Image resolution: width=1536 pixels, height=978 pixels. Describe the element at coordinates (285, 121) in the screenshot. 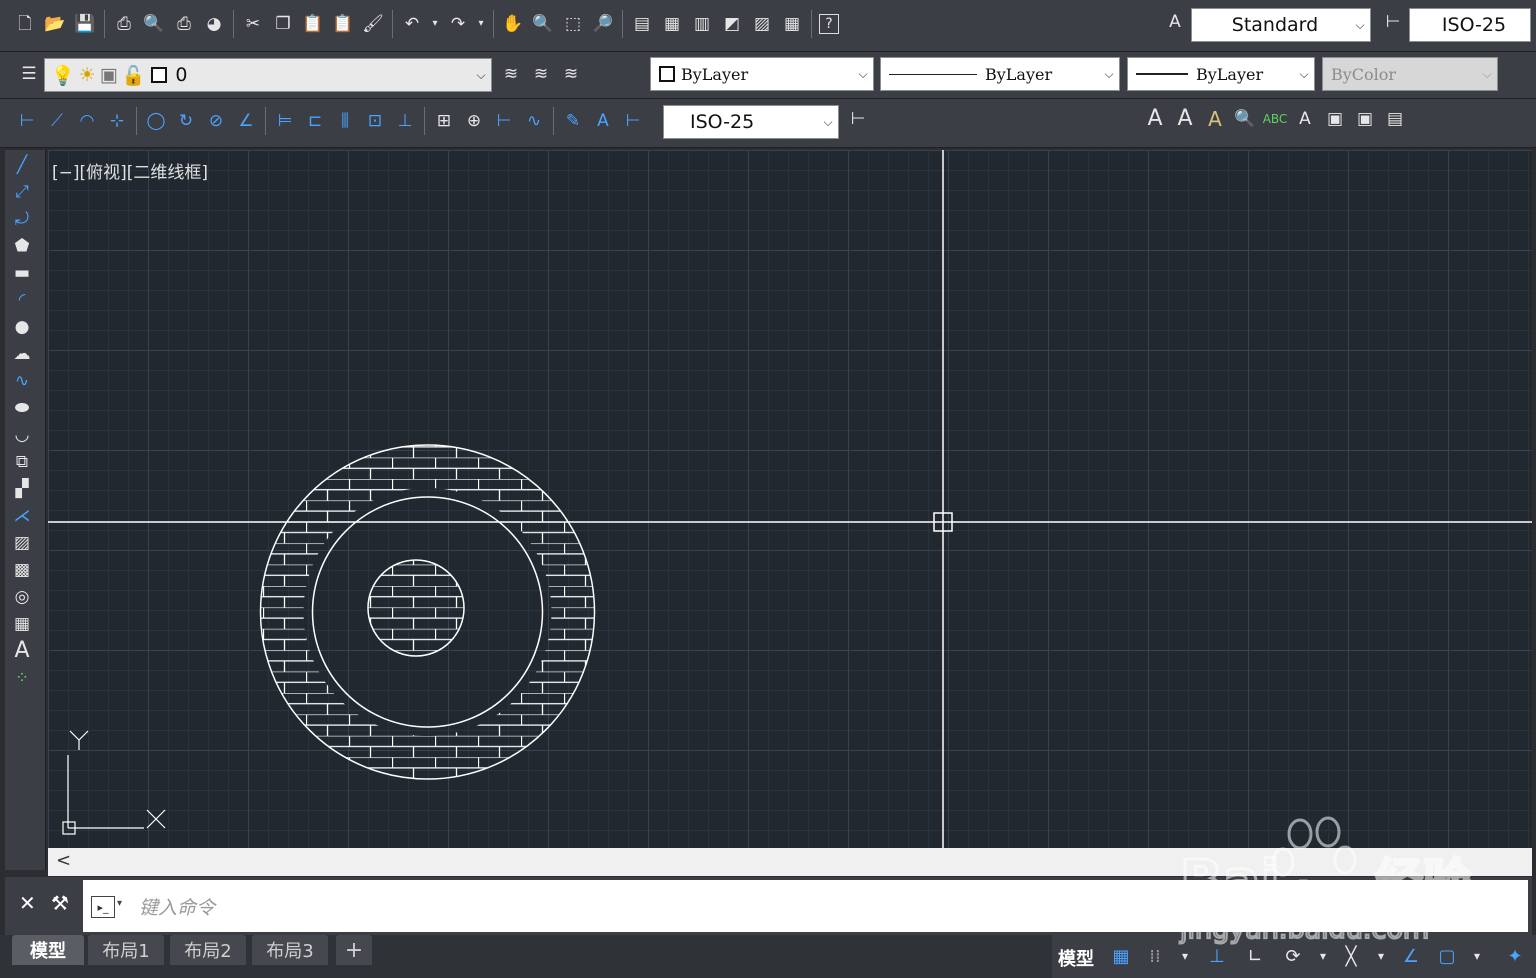

I see `quick-dimension-icon: ⊨` at that location.